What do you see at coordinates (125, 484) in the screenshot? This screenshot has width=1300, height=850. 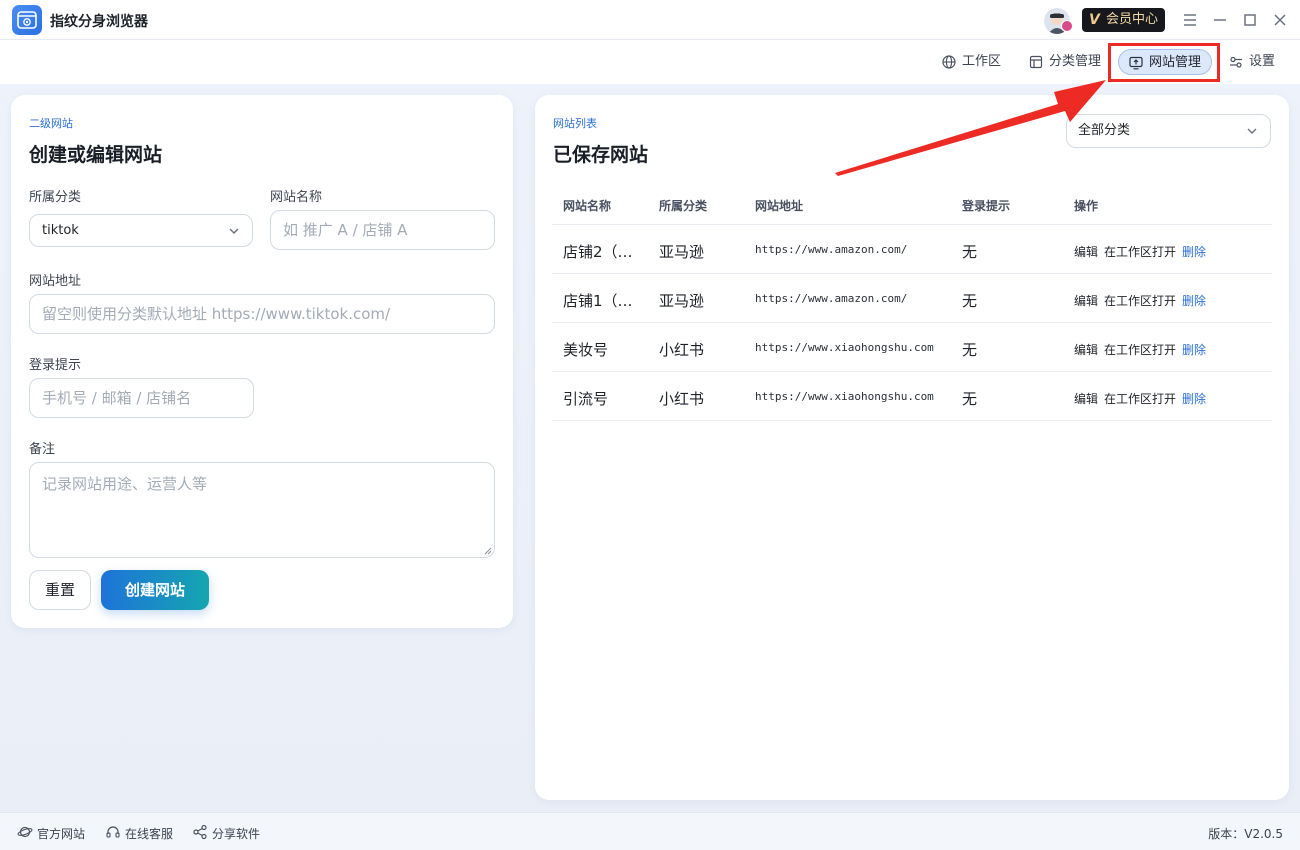 I see `note-placeholder: 记录网站用途、运营人等` at bounding box center [125, 484].